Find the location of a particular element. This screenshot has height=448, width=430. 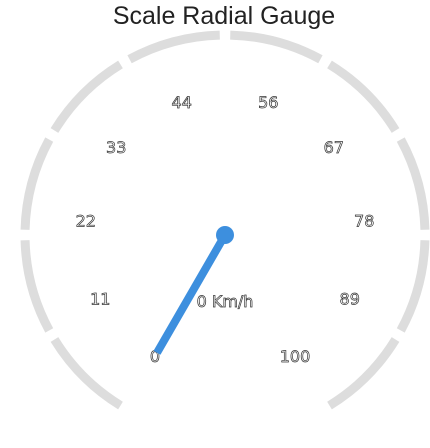

tick-label: 56 is located at coordinates (268, 102).